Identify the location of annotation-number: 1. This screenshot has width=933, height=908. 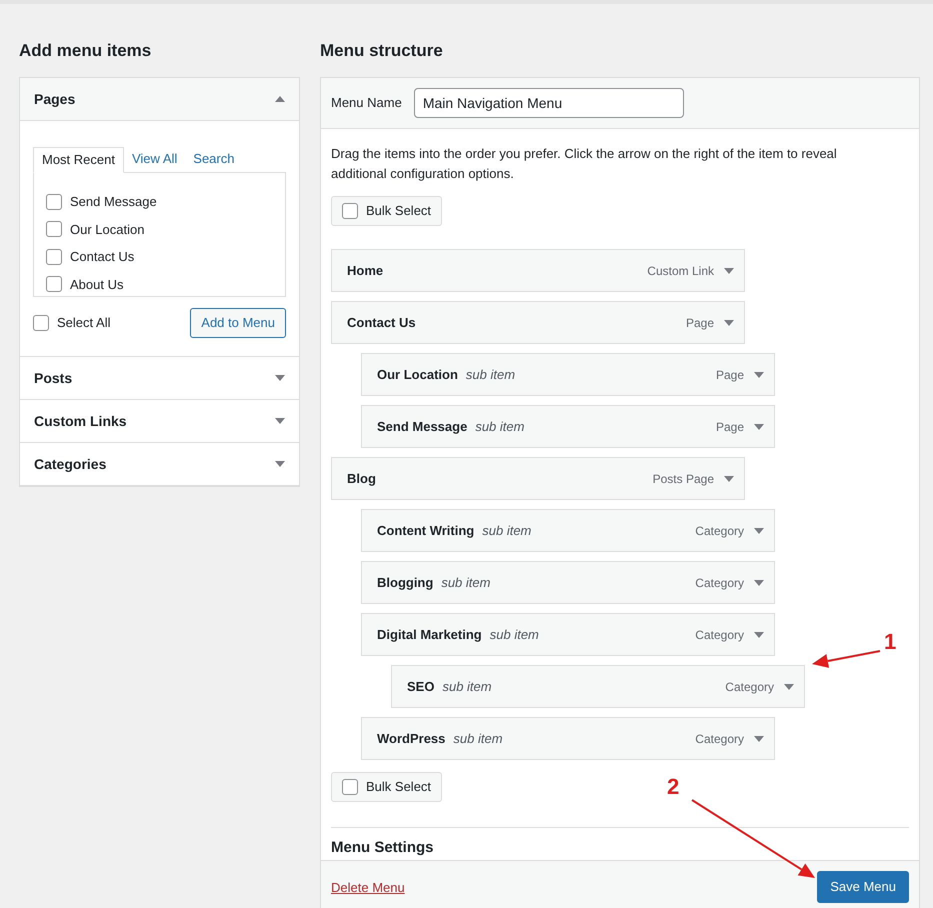
(890, 642).